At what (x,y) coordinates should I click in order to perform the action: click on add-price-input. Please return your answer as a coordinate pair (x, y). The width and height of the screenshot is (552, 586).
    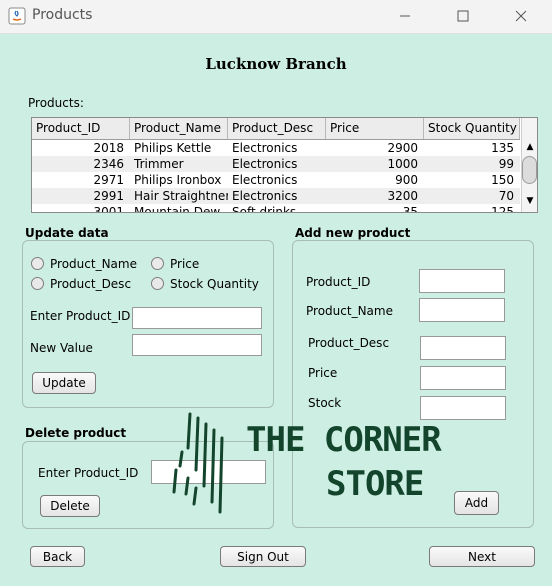
    Looking at the image, I should click on (463, 378).